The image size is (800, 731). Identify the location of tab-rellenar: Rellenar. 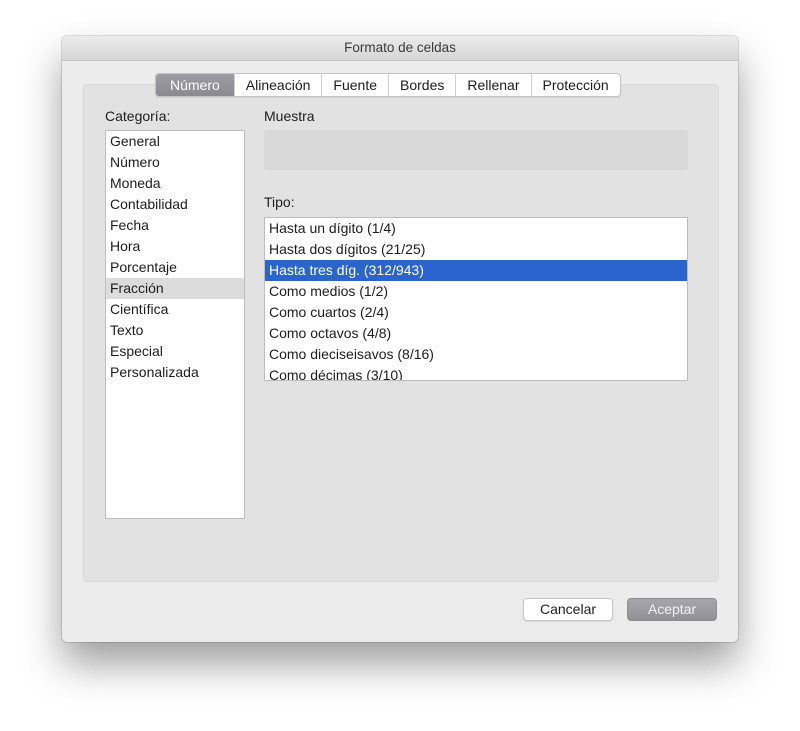
(494, 85).